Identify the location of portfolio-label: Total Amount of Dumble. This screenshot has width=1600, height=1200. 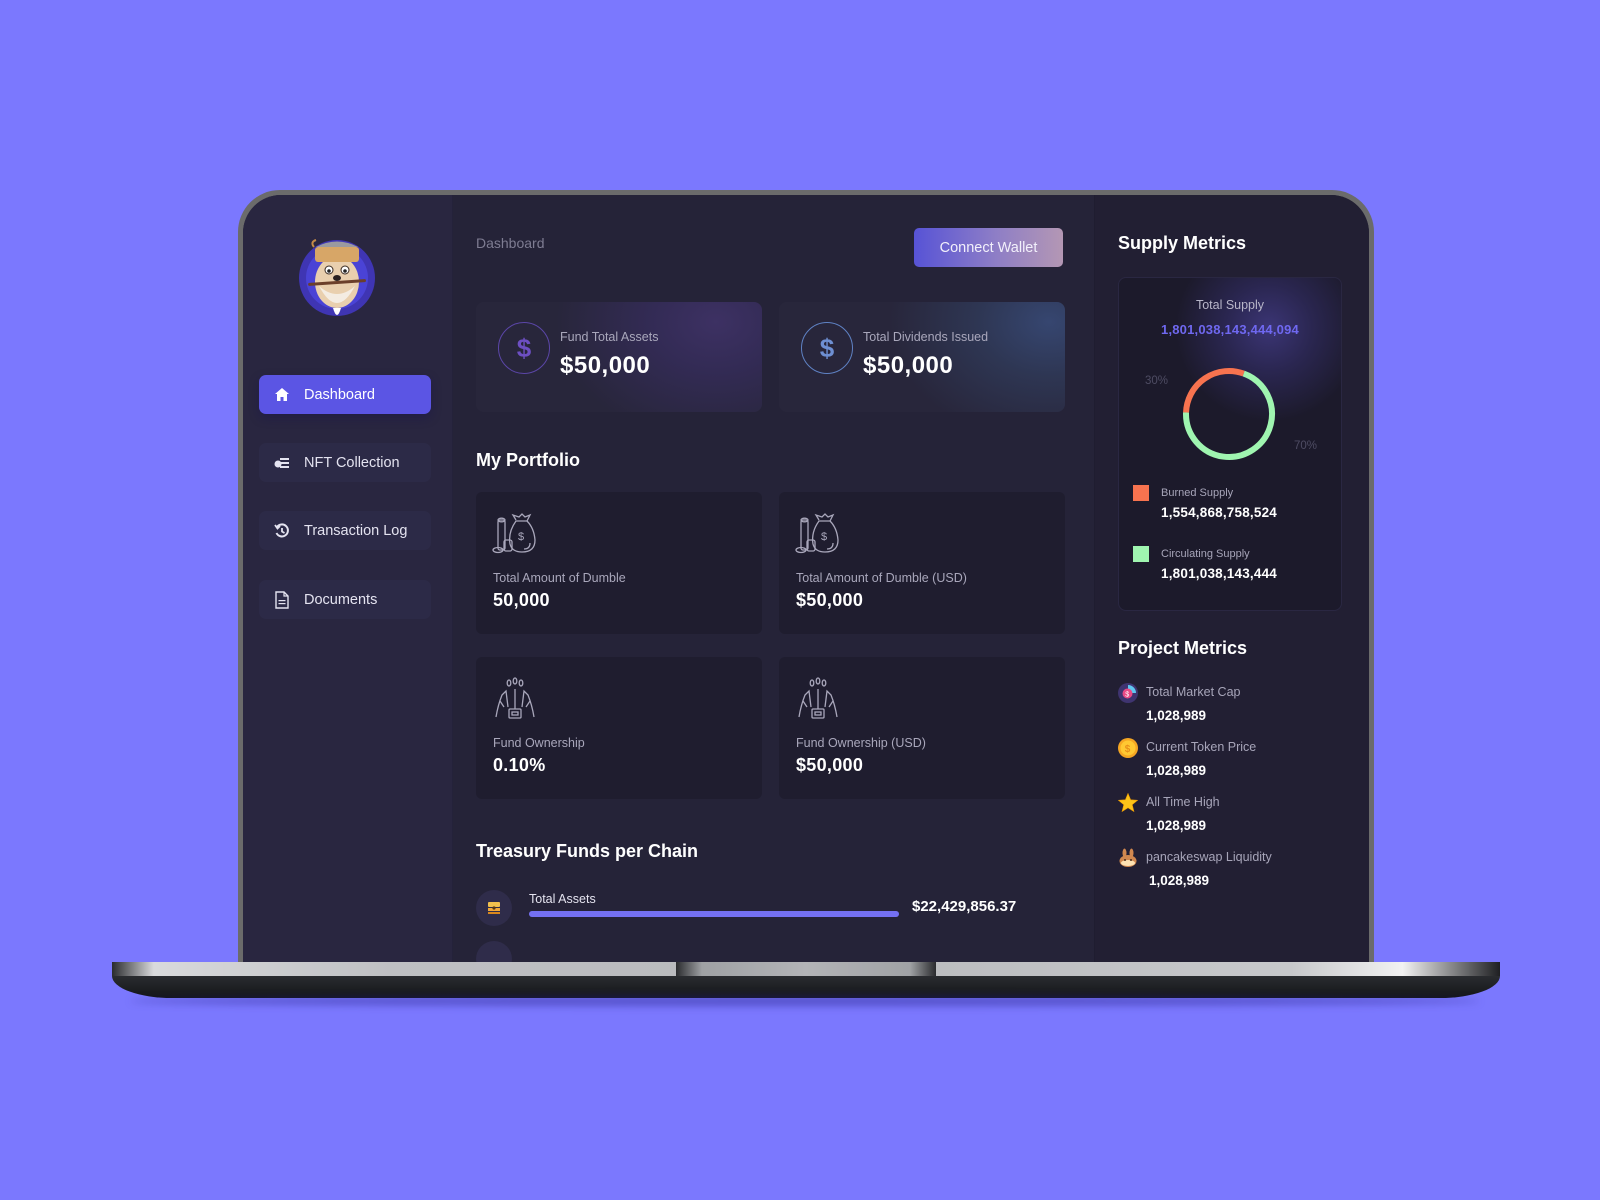
(559, 578).